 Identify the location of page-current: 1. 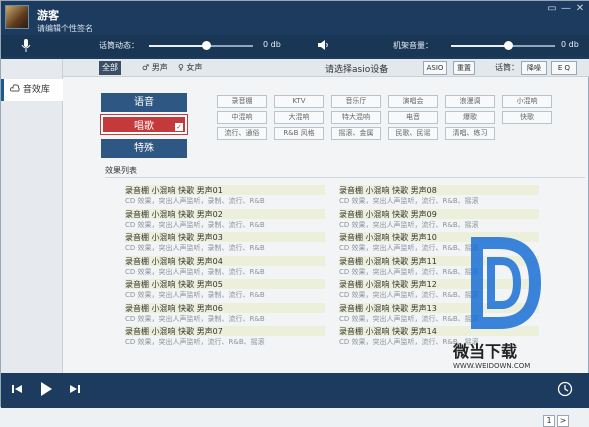
(549, 421).